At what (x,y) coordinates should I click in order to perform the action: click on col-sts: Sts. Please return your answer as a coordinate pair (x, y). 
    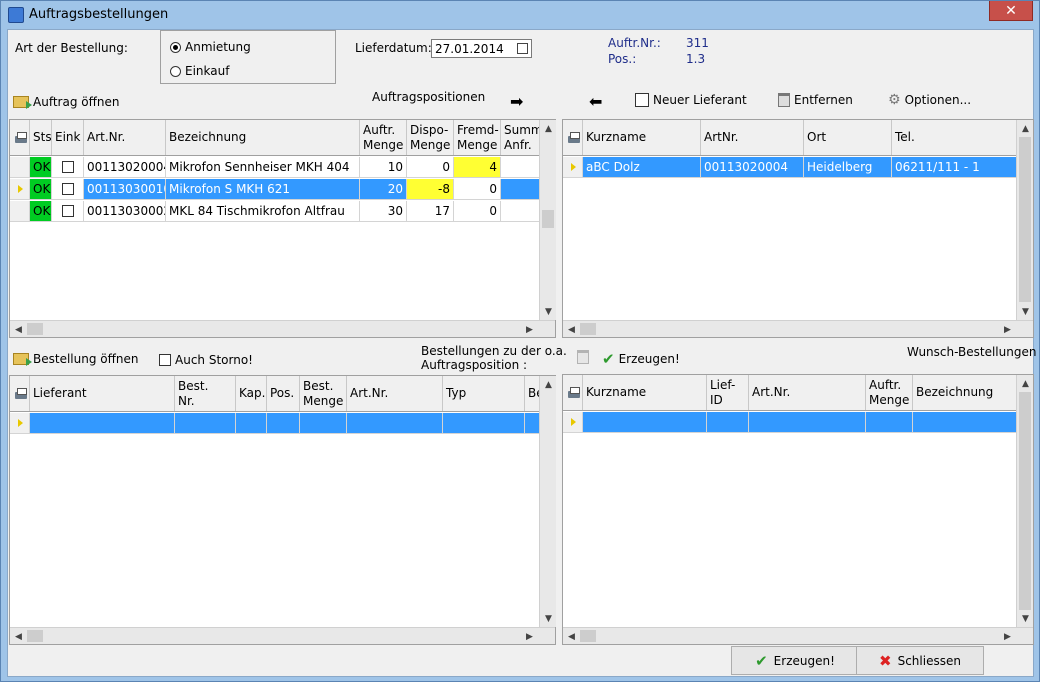
    Looking at the image, I should click on (41, 137).